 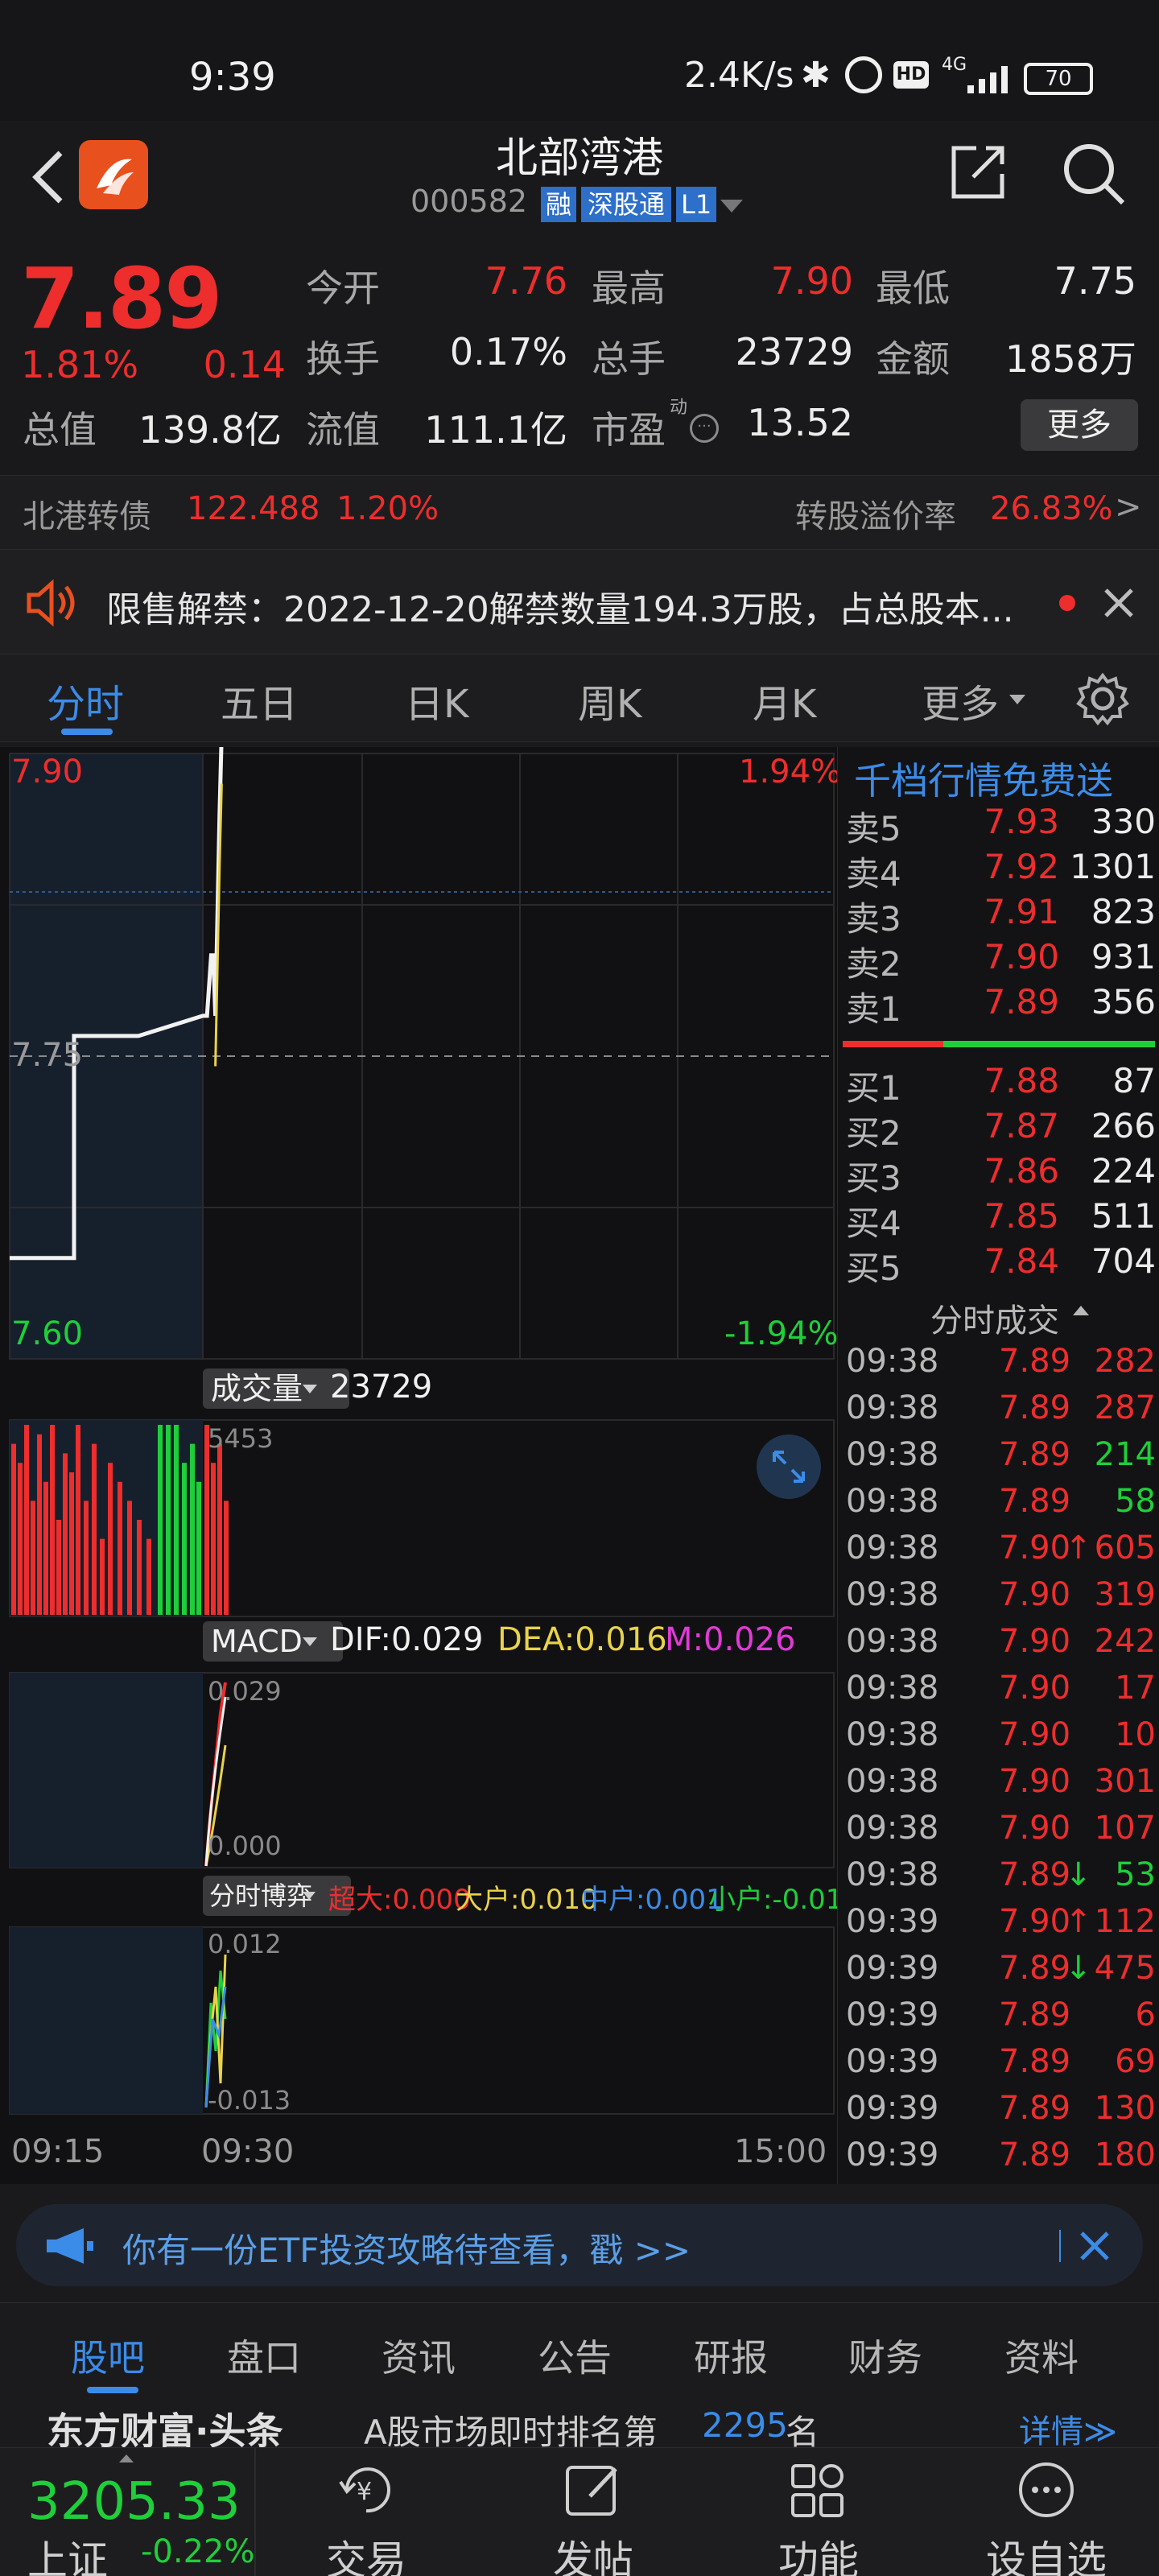 What do you see at coordinates (978, 174) in the screenshot?
I see `share-button` at bounding box center [978, 174].